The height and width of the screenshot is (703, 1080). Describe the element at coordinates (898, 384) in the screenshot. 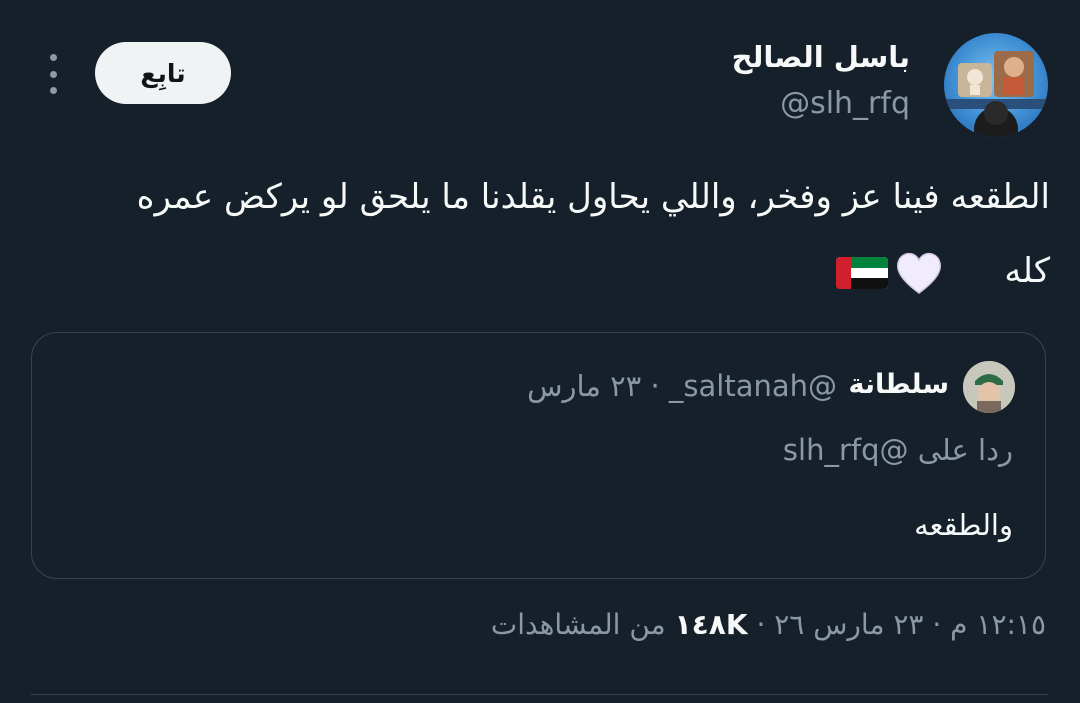

I see `quote-author-name: سلطانة` at that location.